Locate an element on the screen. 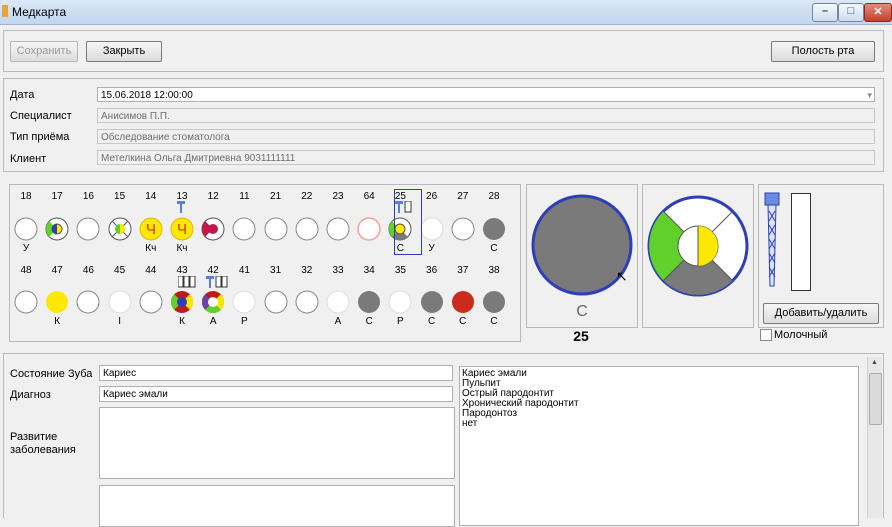 This screenshot has width=892, height=527. oral-cavity-button: Полость рта is located at coordinates (823, 51).